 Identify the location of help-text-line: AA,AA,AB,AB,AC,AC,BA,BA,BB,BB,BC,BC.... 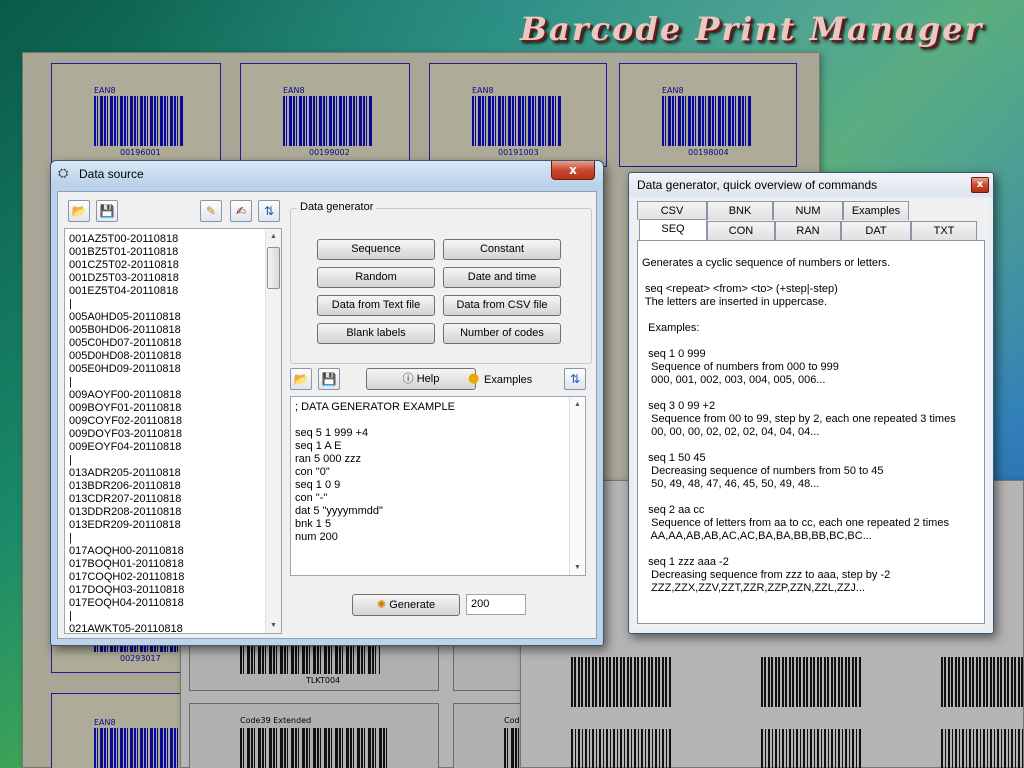
(757, 536).